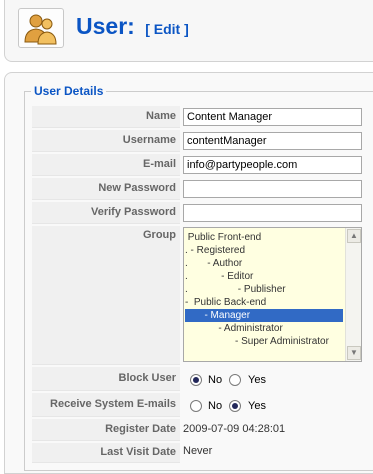 This screenshot has width=373, height=474. I want to click on listbox-scrollbar: ▲ ▼, so click(353, 294).